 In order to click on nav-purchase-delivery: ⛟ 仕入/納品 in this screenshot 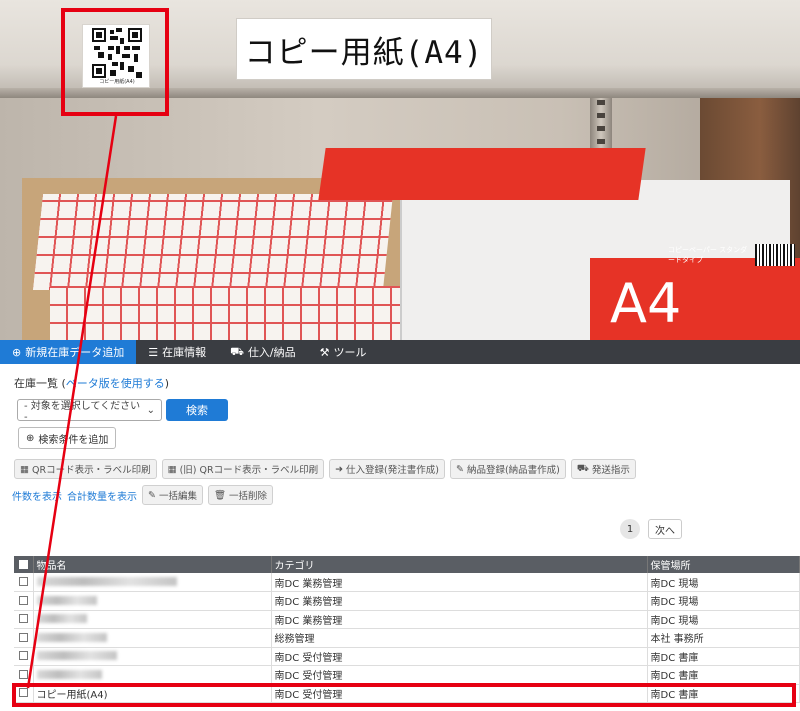, I will do `click(263, 352)`.